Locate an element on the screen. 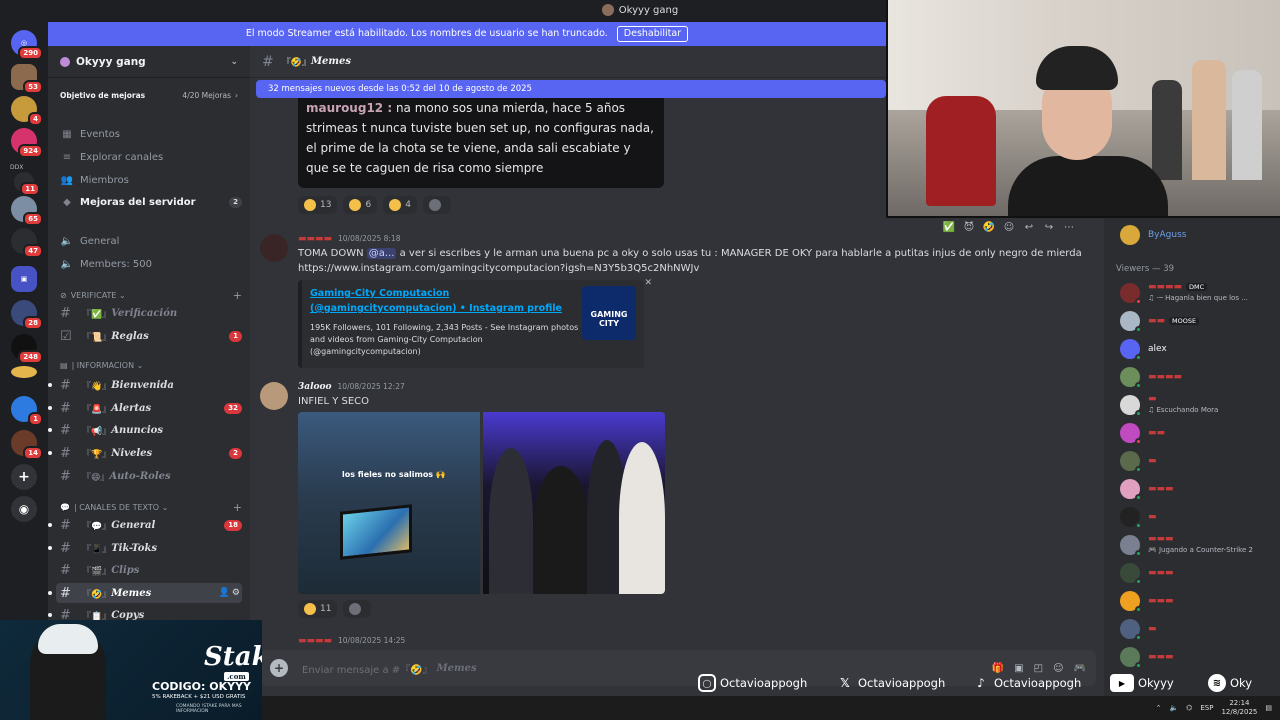 Image resolution: width=1280 pixels, height=720 pixels. member-item: ByAguss is located at coordinates (1200, 235).